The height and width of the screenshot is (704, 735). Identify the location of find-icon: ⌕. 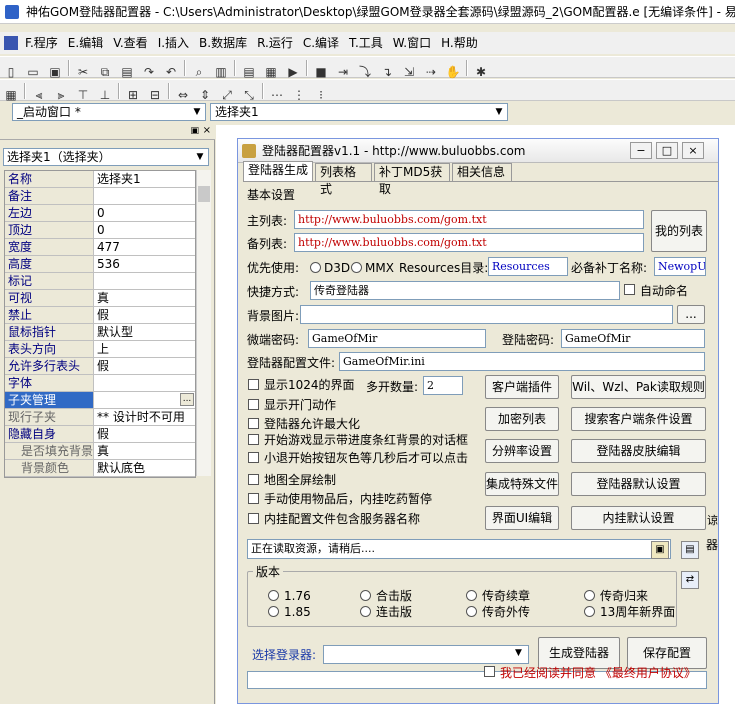
(199, 72).